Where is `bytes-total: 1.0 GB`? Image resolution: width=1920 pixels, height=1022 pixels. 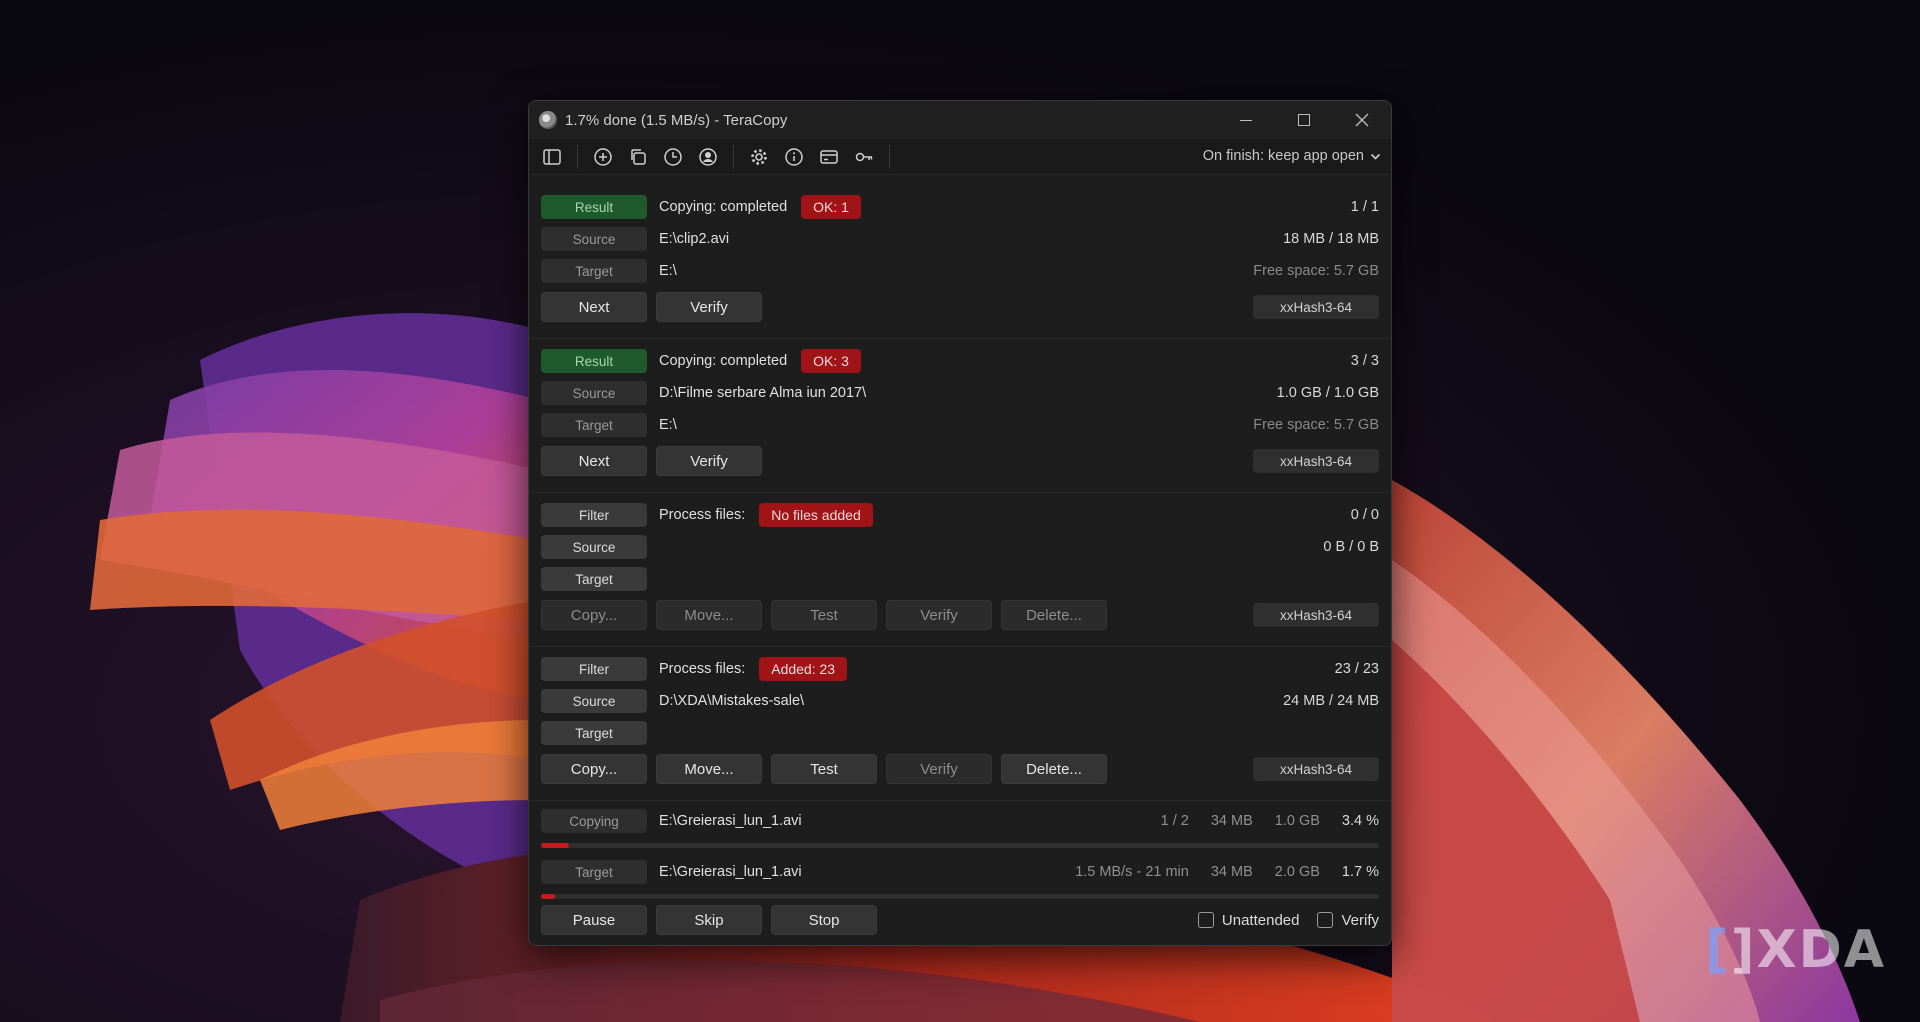 bytes-total: 1.0 GB is located at coordinates (1297, 821).